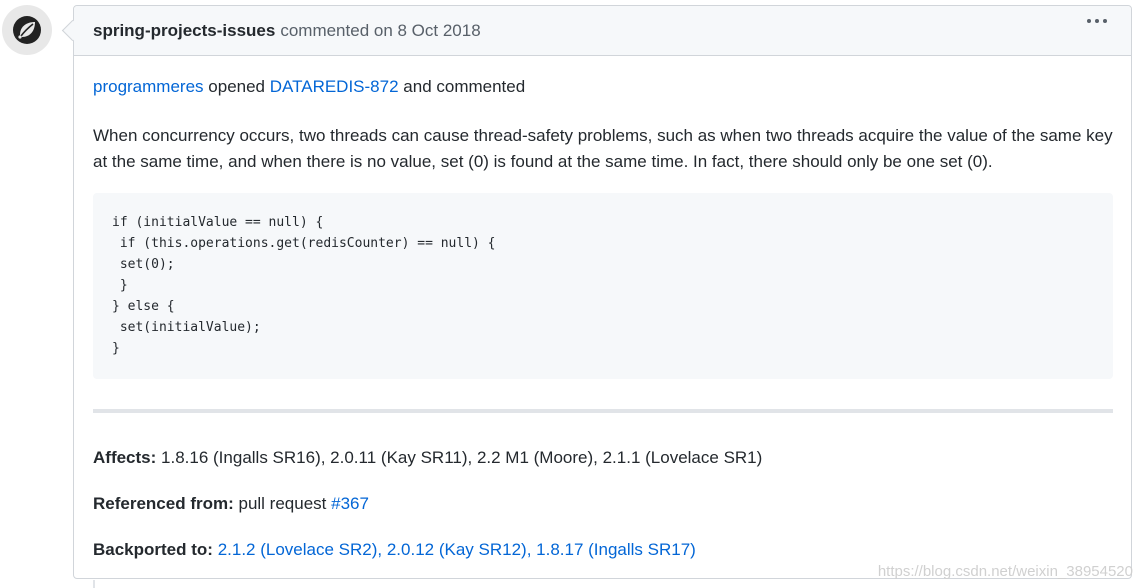 The height and width of the screenshot is (588, 1139). What do you see at coordinates (237, 86) in the screenshot?
I see `opened-text: opened` at bounding box center [237, 86].